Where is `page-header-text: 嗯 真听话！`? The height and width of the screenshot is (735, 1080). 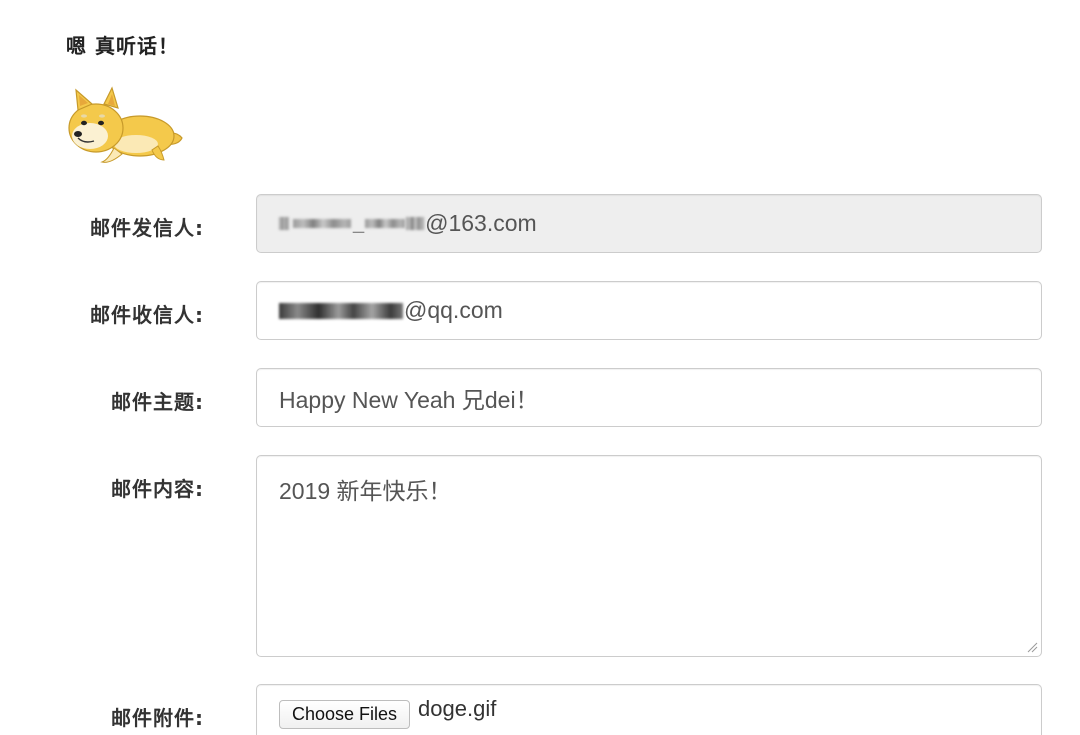 page-header-text: 嗯 真听话！ is located at coordinates (122, 46).